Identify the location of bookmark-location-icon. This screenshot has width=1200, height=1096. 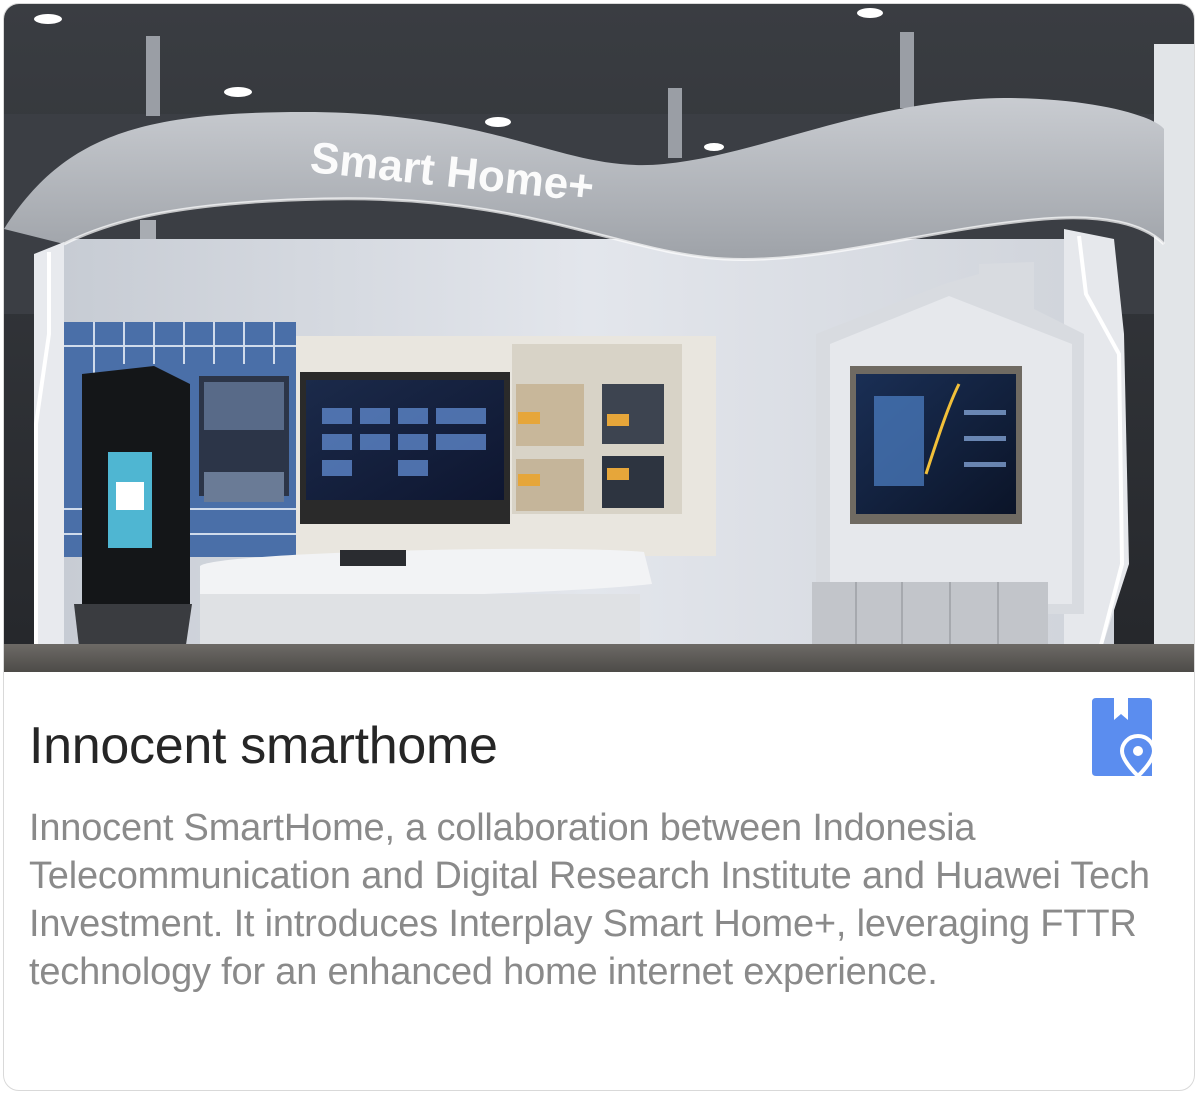
(1126, 738).